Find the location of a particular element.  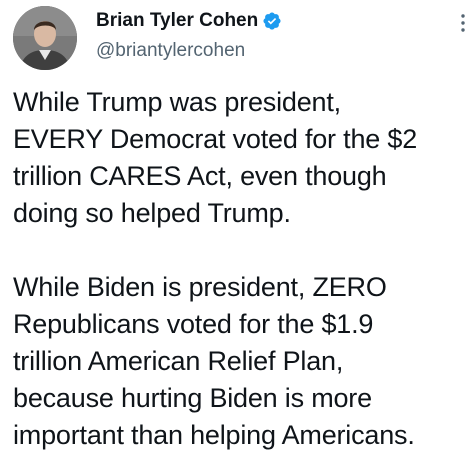

author-name-row: Brian Tyler Cohen is located at coordinates (189, 21).